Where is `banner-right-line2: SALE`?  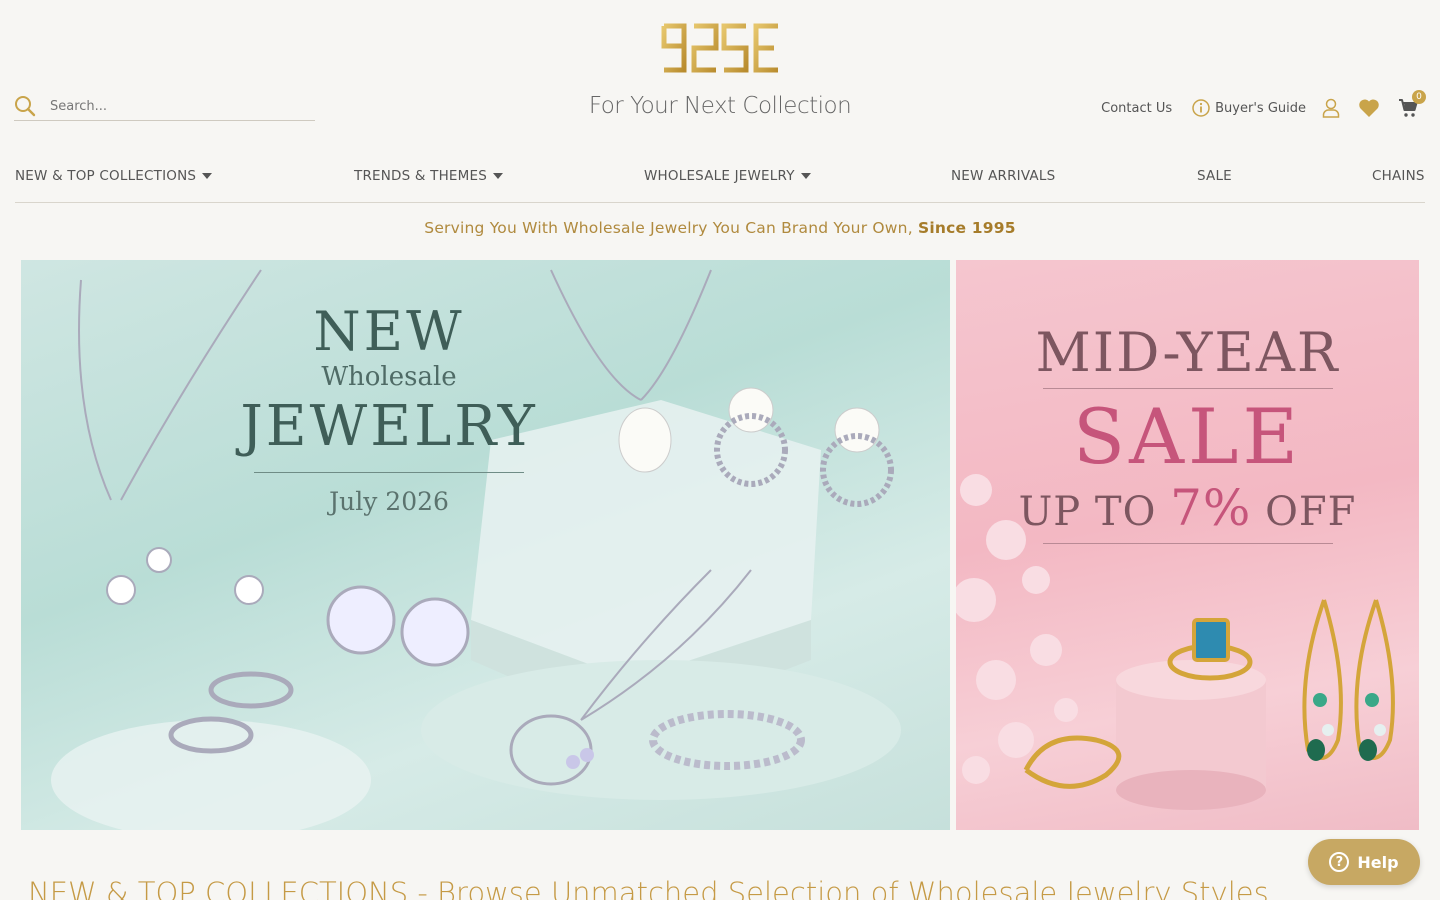 banner-right-line2: SALE is located at coordinates (1187, 436).